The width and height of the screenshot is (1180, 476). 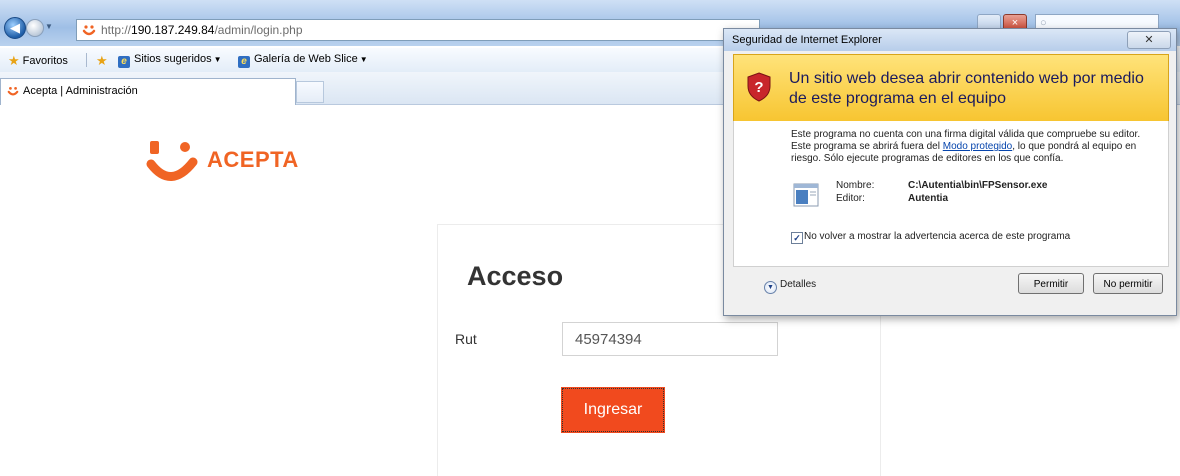 What do you see at coordinates (798, 284) in the screenshot?
I see `details-label: Detalles` at bounding box center [798, 284].